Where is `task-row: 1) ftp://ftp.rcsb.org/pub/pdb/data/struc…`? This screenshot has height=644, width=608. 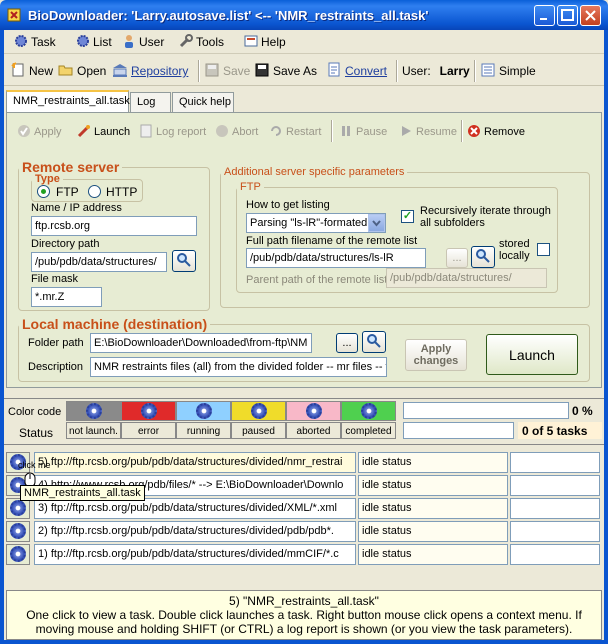
task-row: 1) ftp://ftp.rcsb.org/pub/pdb/data/struc… is located at coordinates (304, 554).